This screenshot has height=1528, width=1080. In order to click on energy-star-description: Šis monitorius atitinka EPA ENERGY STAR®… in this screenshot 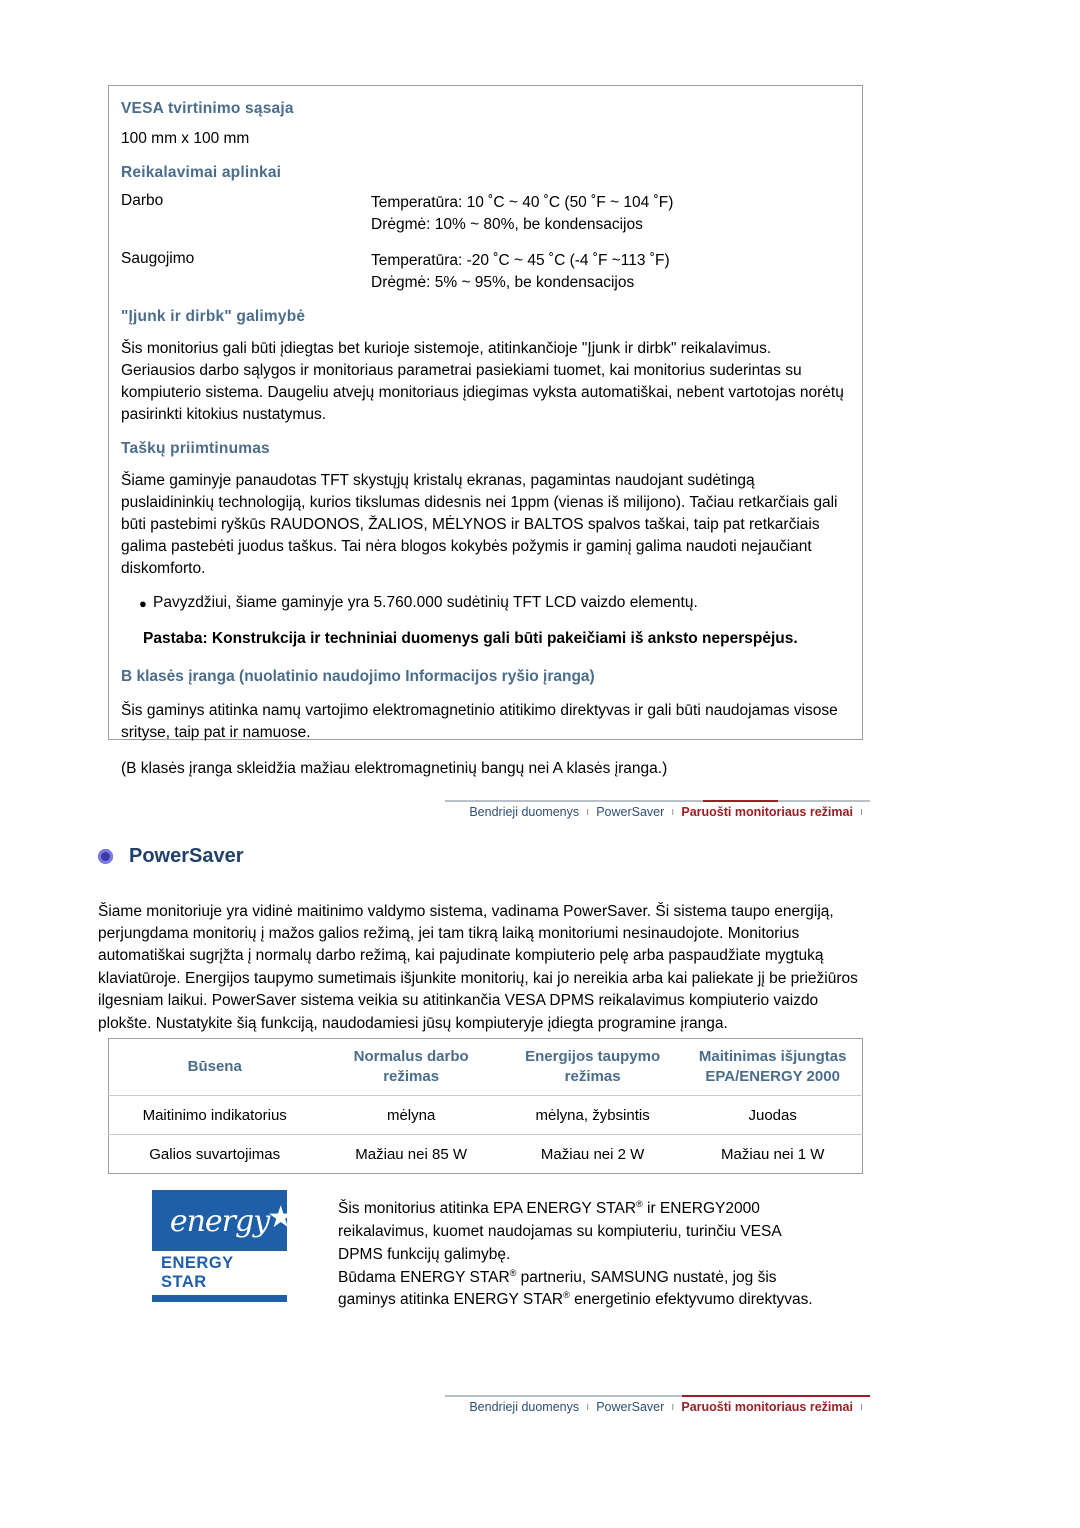, I will do `click(608, 1255)`.